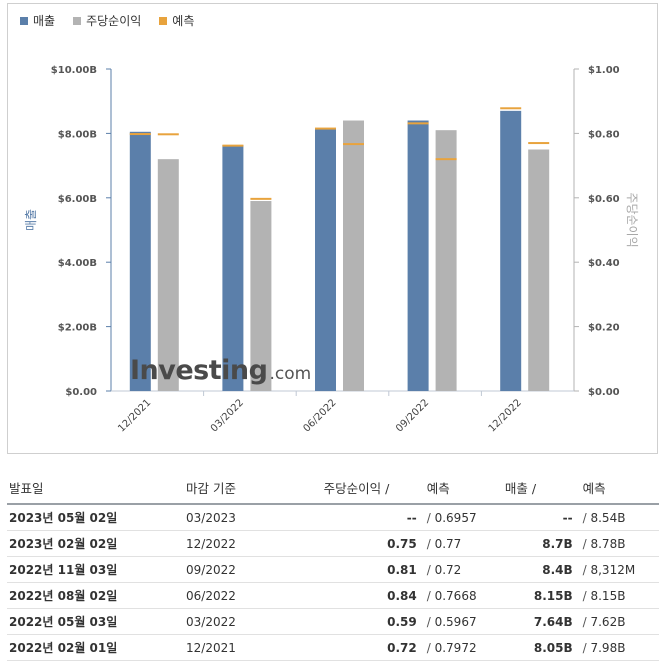 The image size is (669, 661). I want to click on row-eps-forecast-value: 0.77, so click(448, 543).